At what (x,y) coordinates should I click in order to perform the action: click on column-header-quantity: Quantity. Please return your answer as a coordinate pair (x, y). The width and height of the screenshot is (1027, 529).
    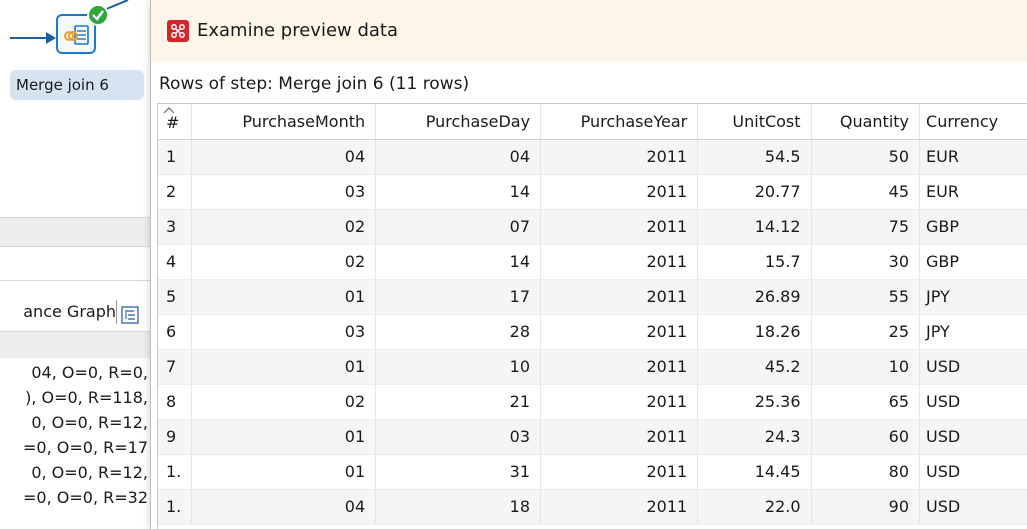
    Looking at the image, I should click on (866, 122).